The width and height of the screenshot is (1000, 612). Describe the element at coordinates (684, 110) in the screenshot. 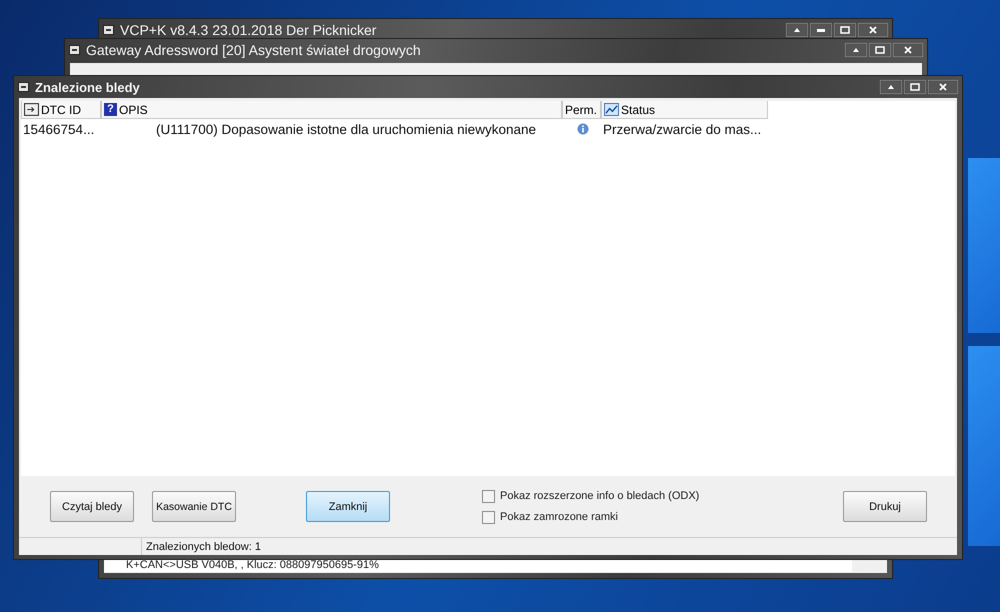

I see `column-header: Status` at that location.